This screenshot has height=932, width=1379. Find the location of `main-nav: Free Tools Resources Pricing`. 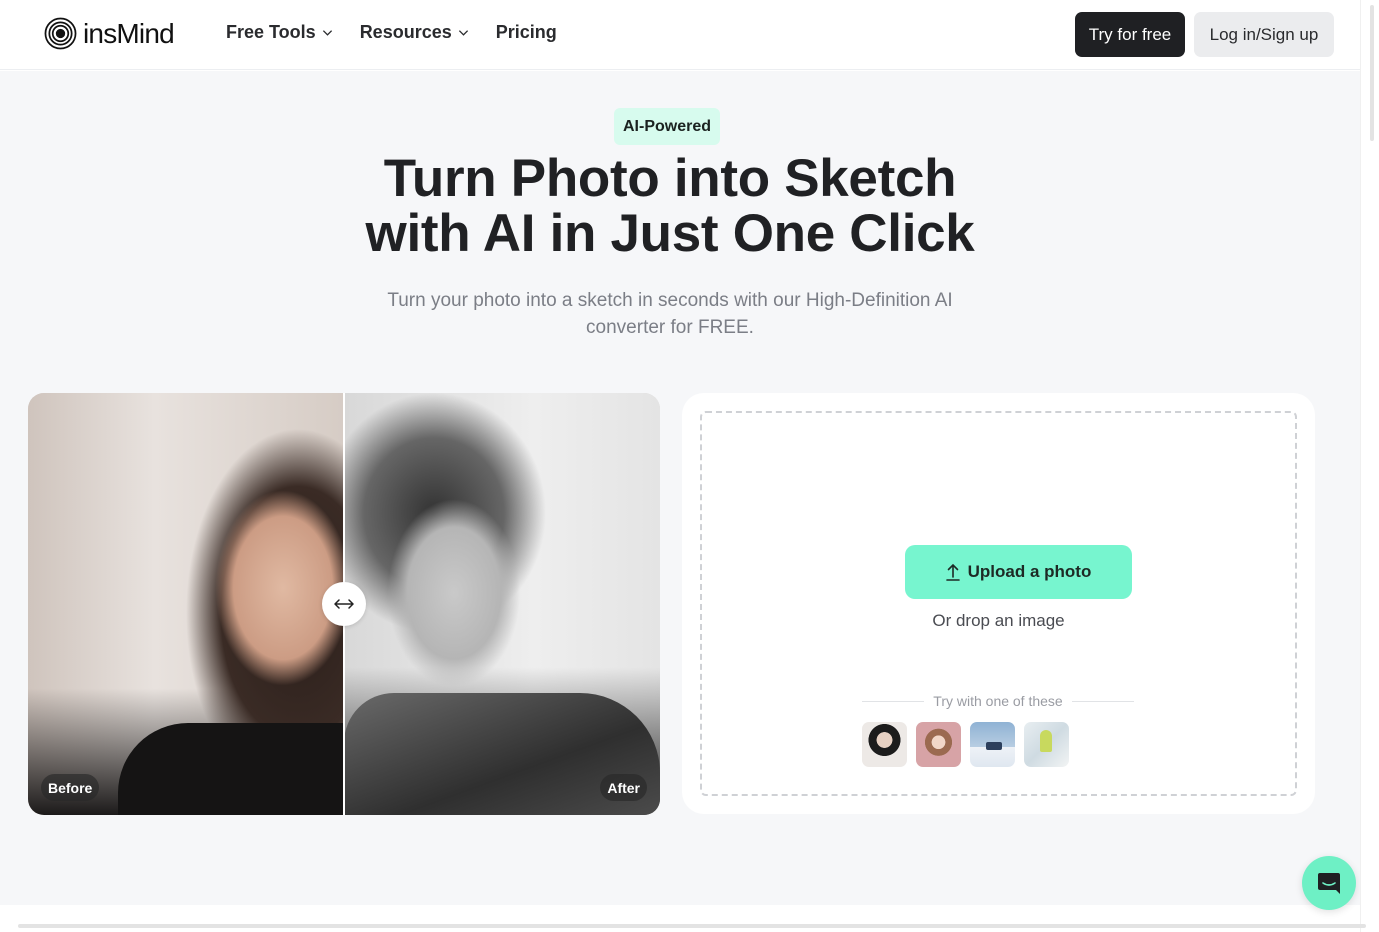

main-nav: Free Tools Resources Pricing is located at coordinates (391, 32).